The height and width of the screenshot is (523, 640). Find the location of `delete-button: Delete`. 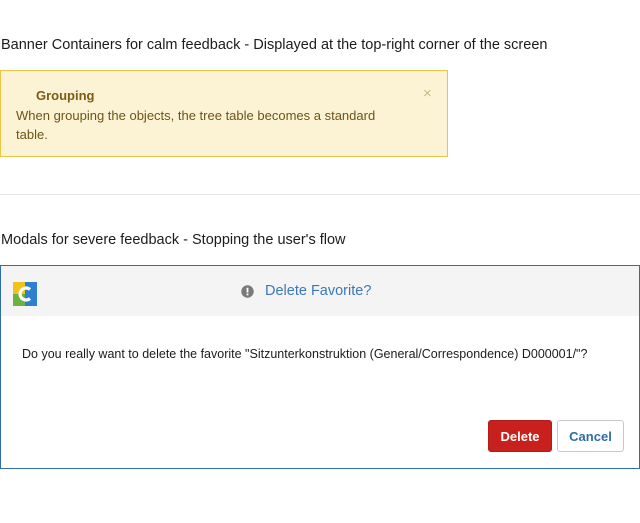

delete-button: Delete is located at coordinates (520, 436).